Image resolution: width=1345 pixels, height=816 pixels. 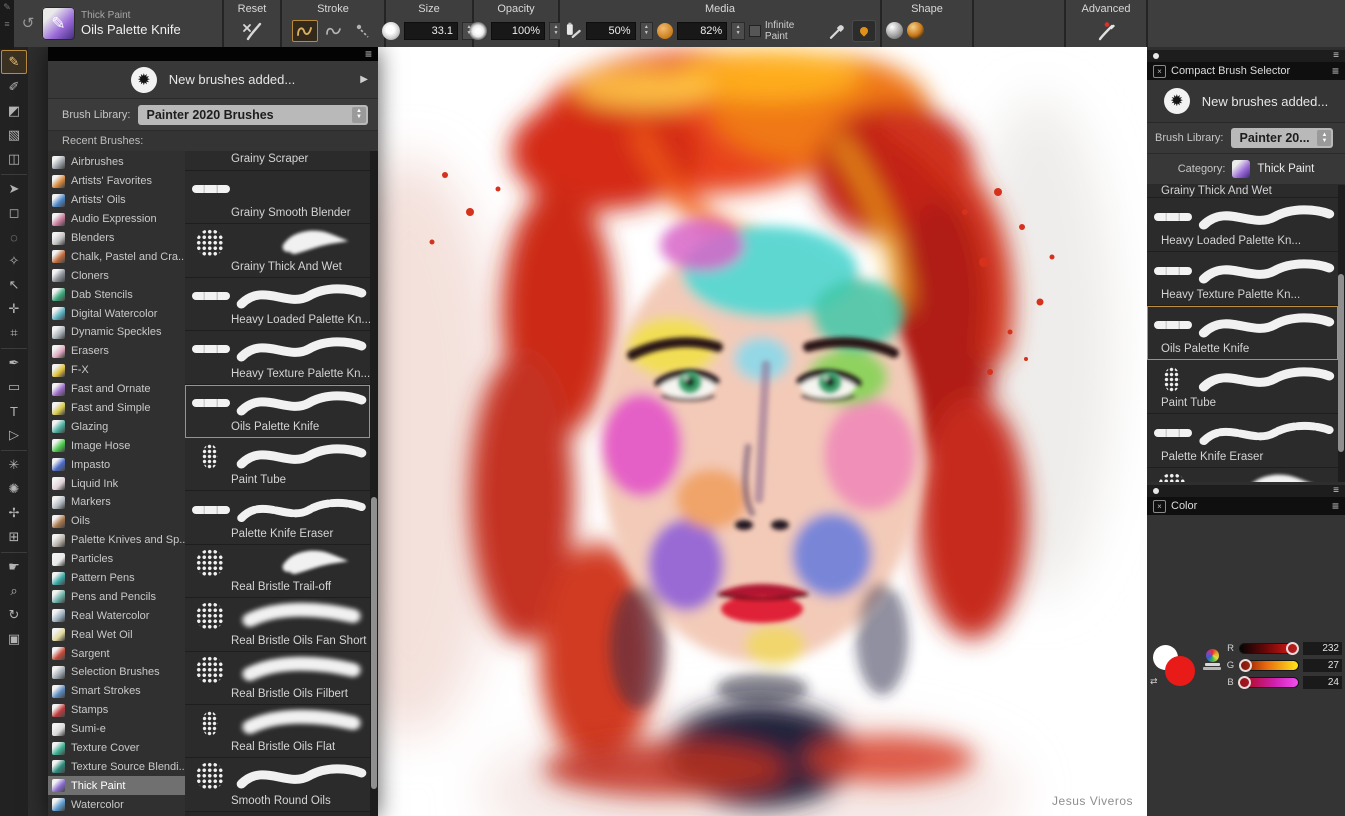 I want to click on brush-category-item: Artists' Favorites, so click(x=116, y=181).